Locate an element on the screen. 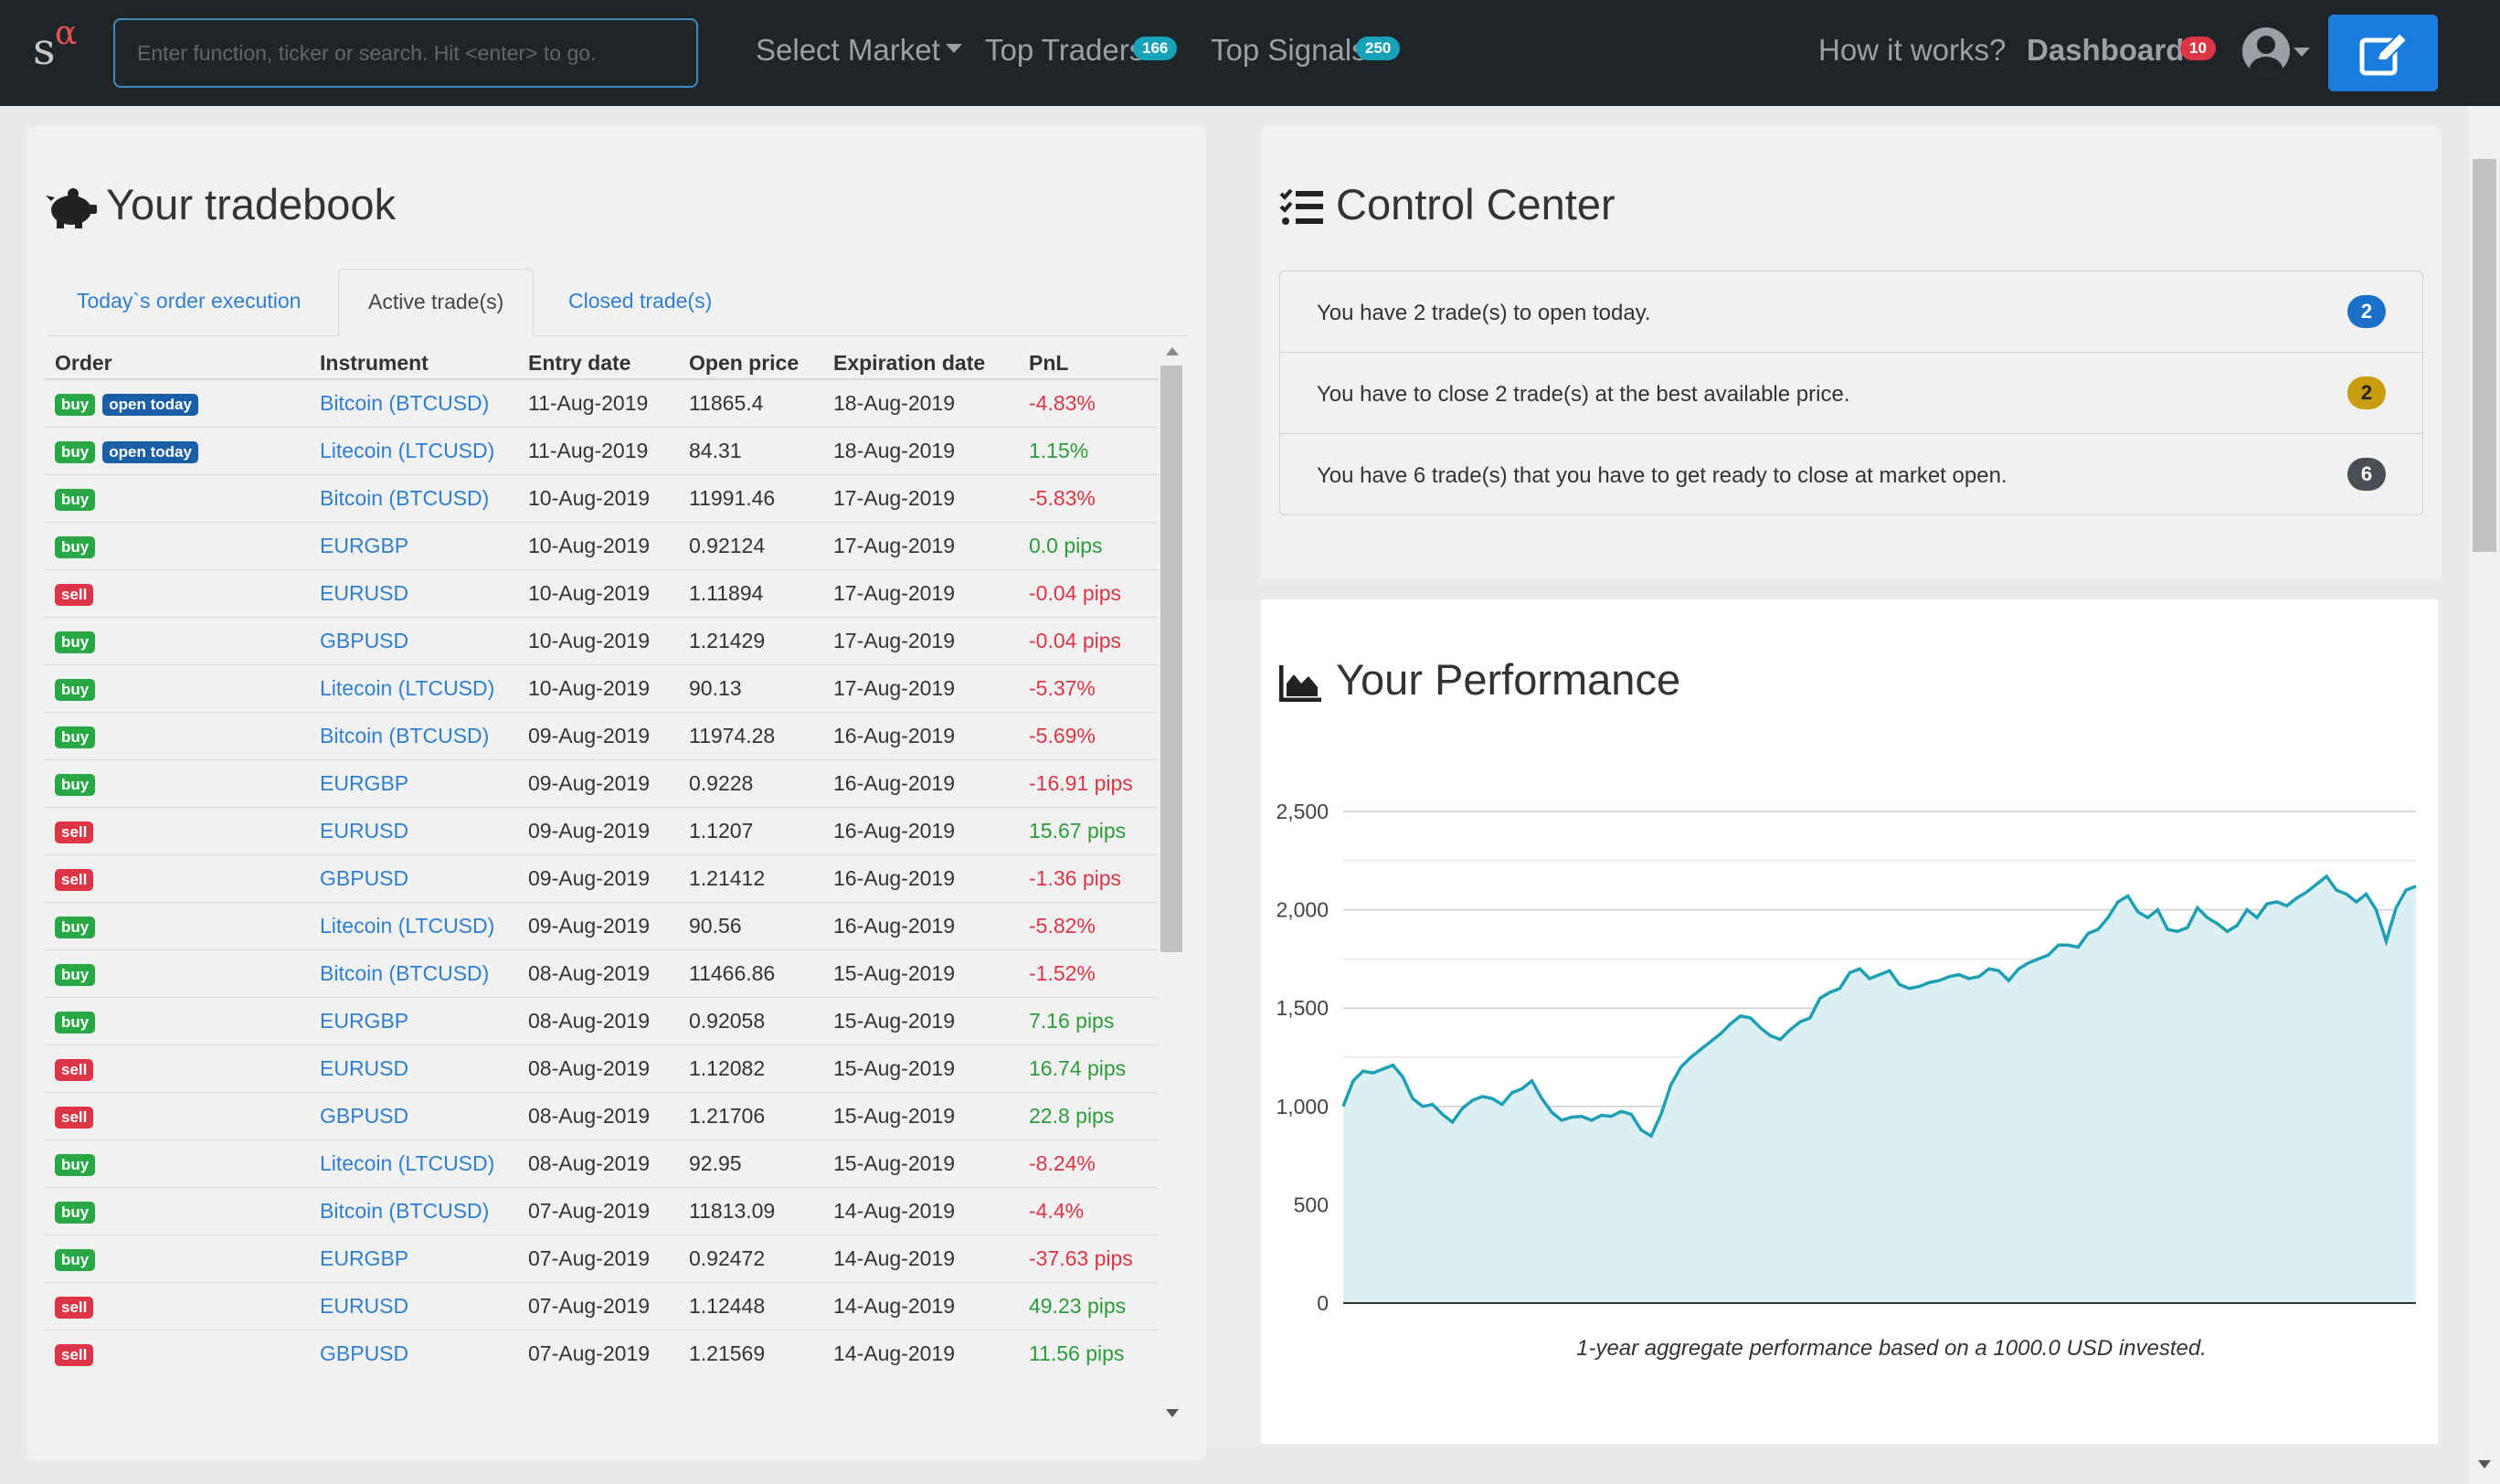 This screenshot has height=1484, width=2500. column-header-expiration-date: Expiration date is located at coordinates (920, 358).